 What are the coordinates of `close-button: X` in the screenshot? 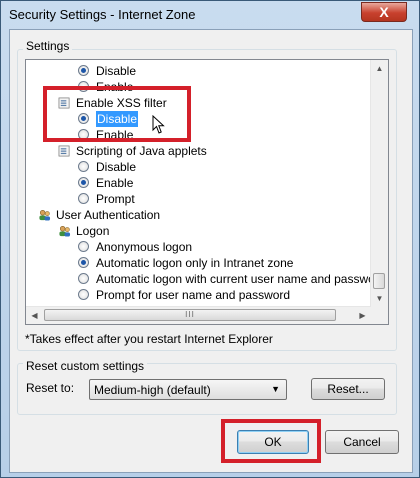 It's located at (384, 12).